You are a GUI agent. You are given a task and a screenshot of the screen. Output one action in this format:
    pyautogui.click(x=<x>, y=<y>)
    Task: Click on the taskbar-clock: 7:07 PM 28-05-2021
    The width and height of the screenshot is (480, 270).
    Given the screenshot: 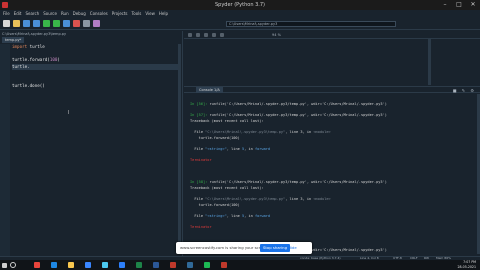 What is the action you would take?
    pyautogui.click(x=466, y=265)
    